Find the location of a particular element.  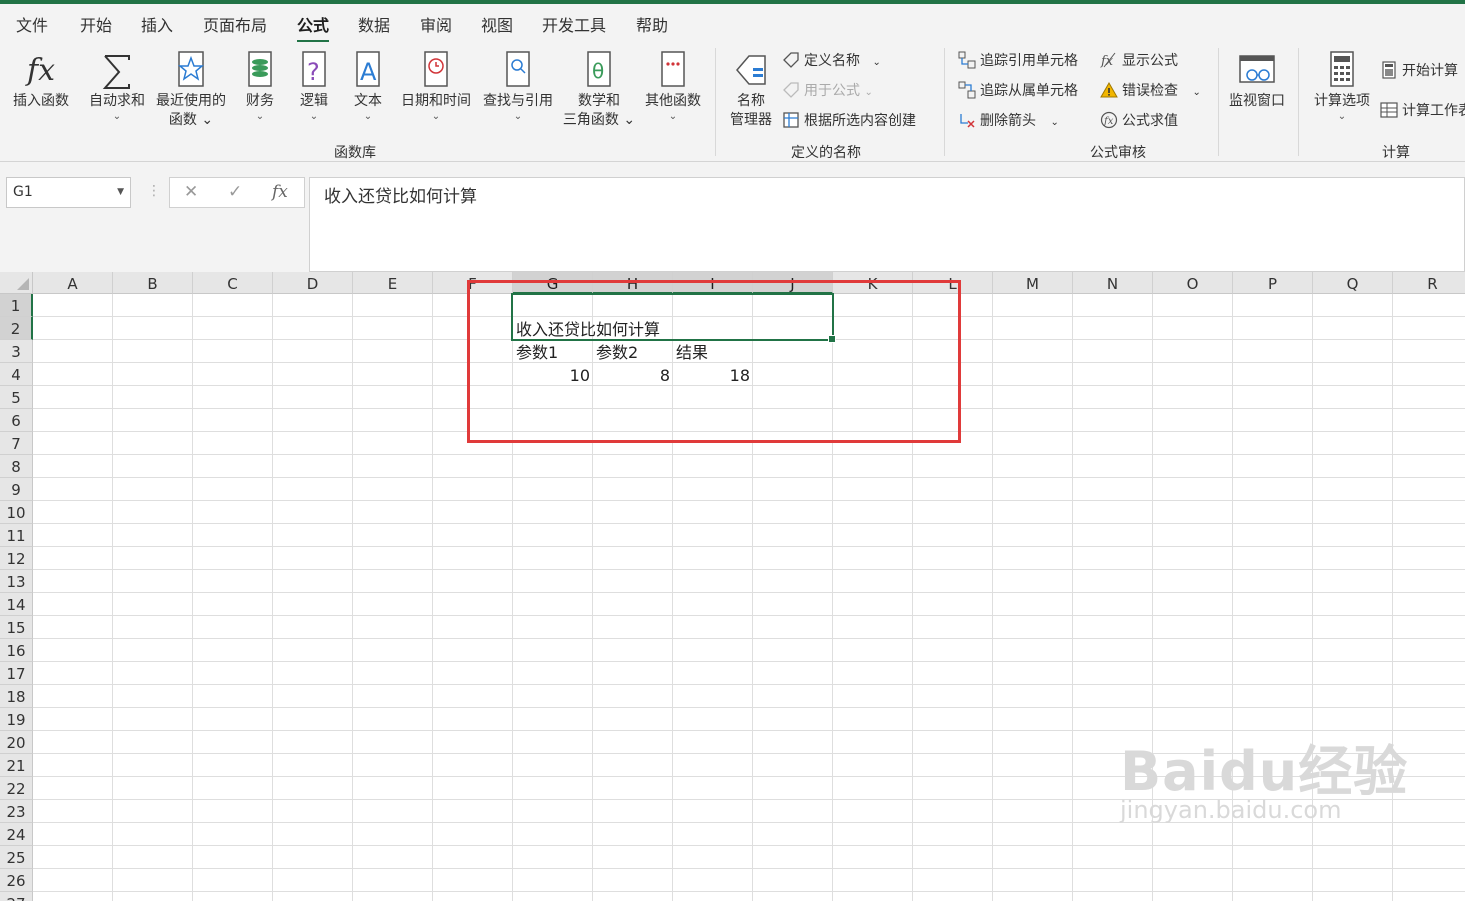

cell-G2: 收入还贷比如何计算 is located at coordinates (588, 330).